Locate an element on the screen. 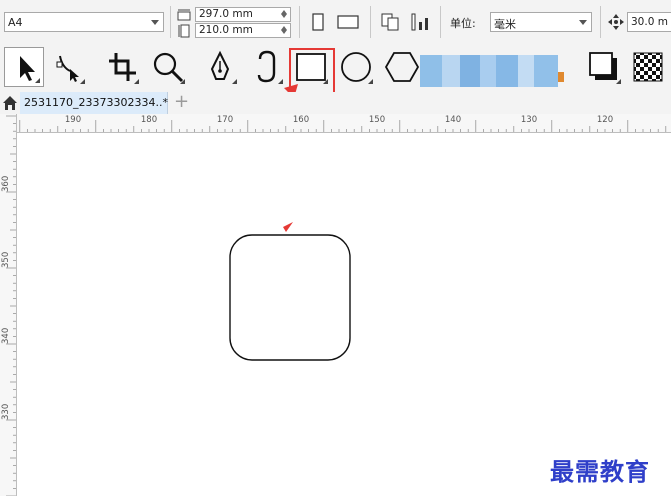 Image resolution: width=671 pixels, height=496 pixels. canvas-drawing is located at coordinates (290, 291).